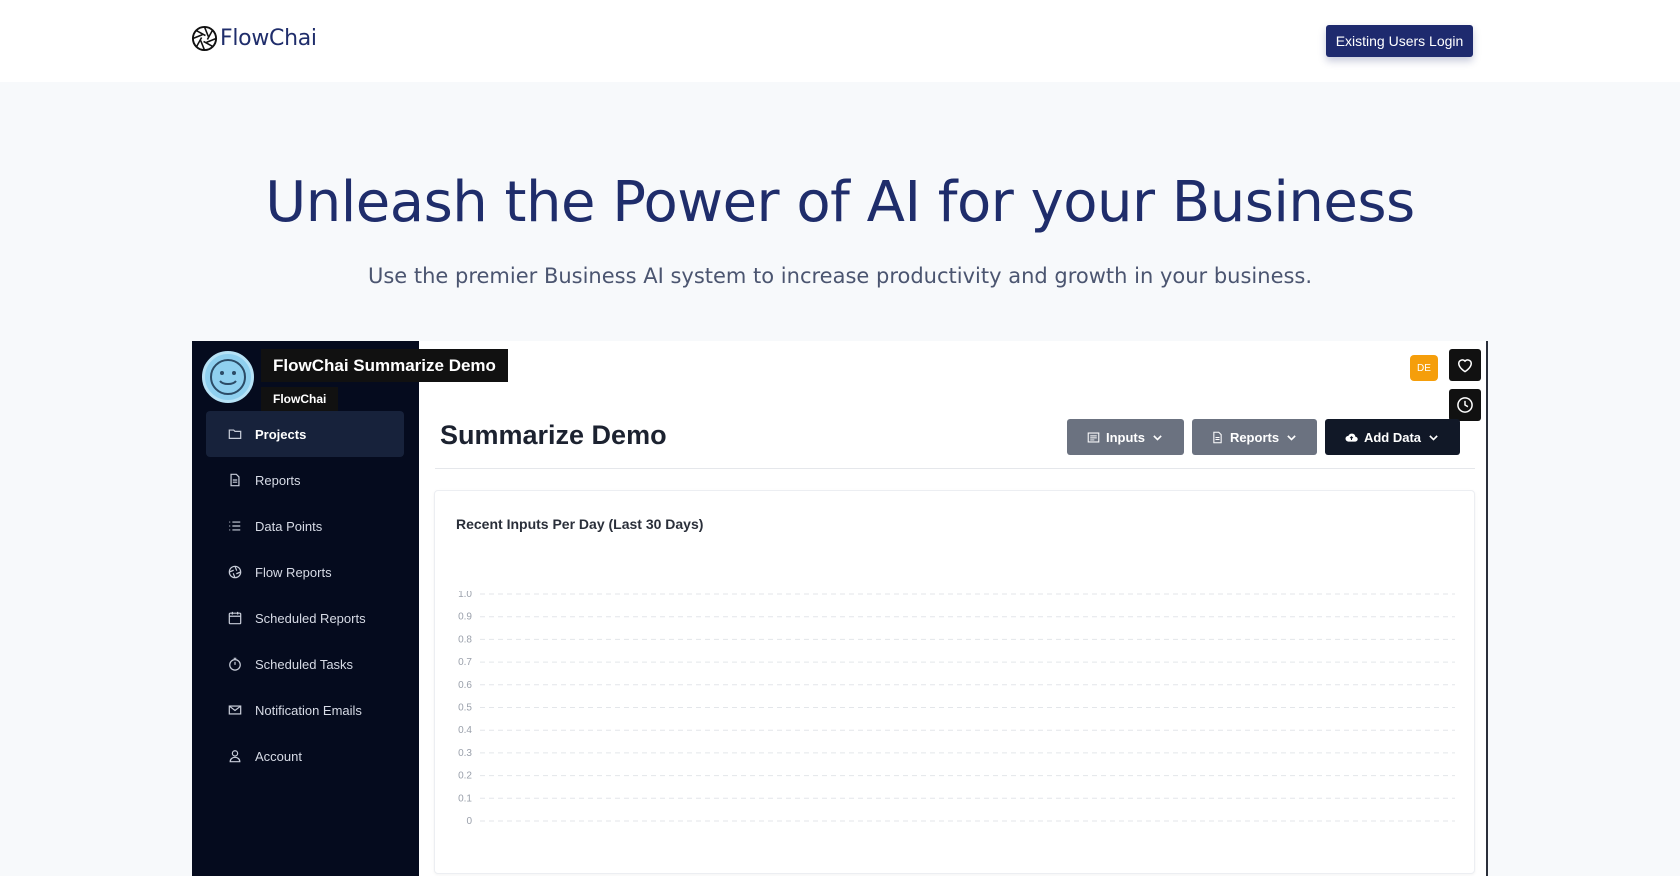  Describe the element at coordinates (308, 710) in the screenshot. I see `sidebar-item-label: Notification Emails` at that location.